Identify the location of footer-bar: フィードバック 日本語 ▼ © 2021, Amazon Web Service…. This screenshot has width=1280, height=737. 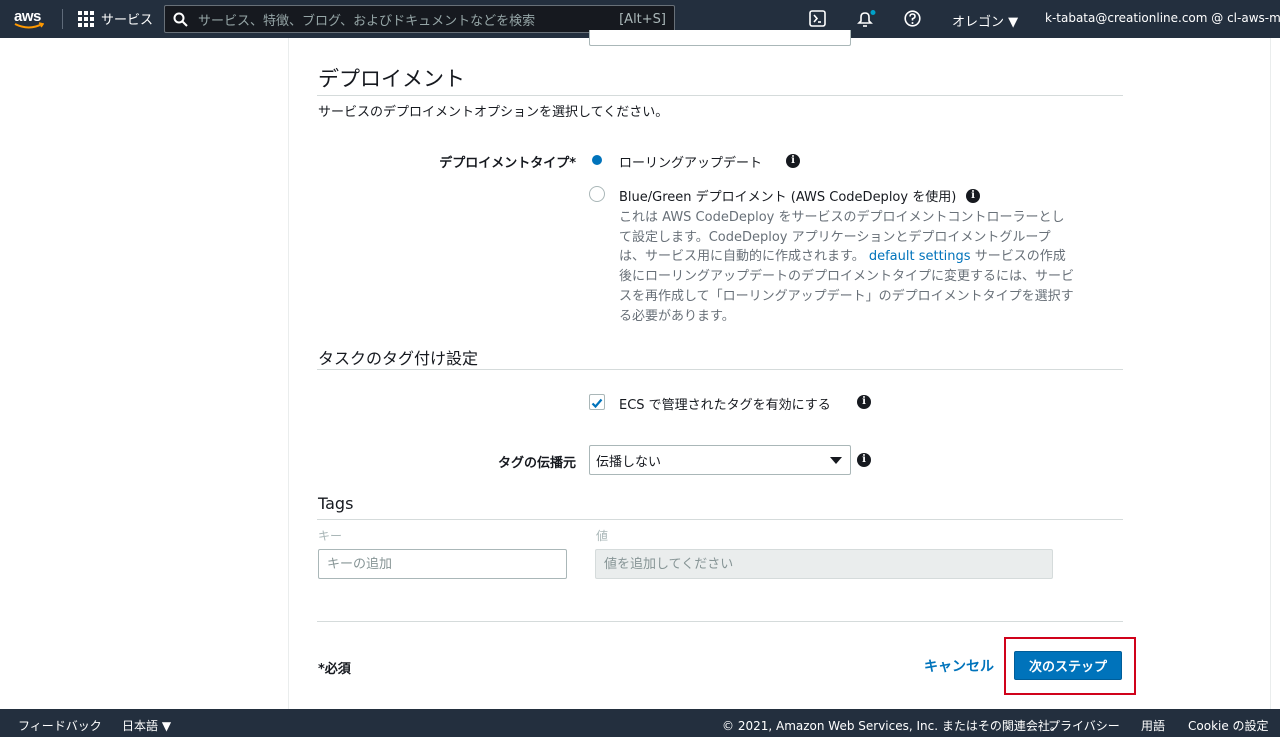
(640, 723).